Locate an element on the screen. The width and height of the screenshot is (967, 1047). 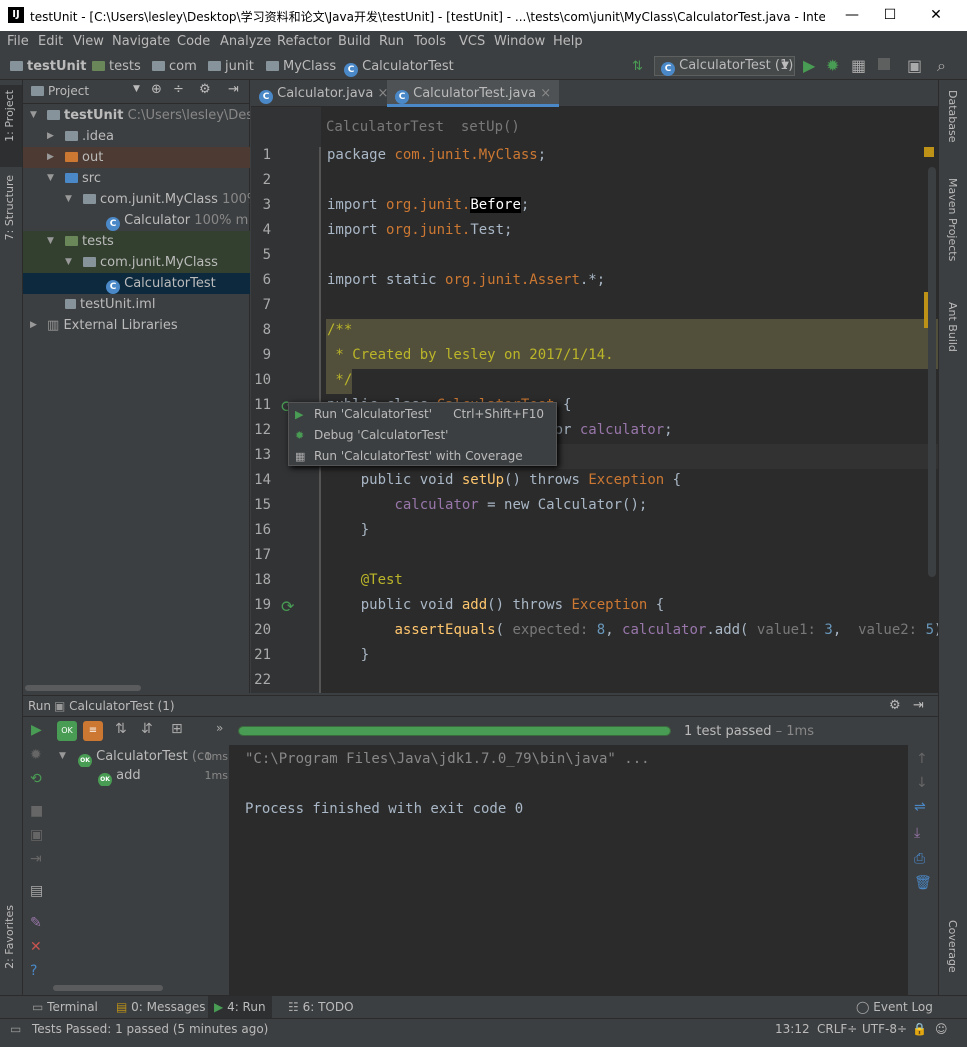
menu-run: Run is located at coordinates (391, 41).